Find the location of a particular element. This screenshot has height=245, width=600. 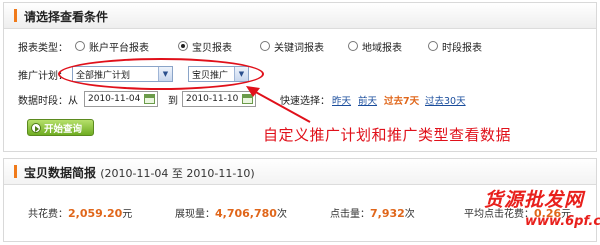

report-type-label: 报表类型： is located at coordinates (43, 48).